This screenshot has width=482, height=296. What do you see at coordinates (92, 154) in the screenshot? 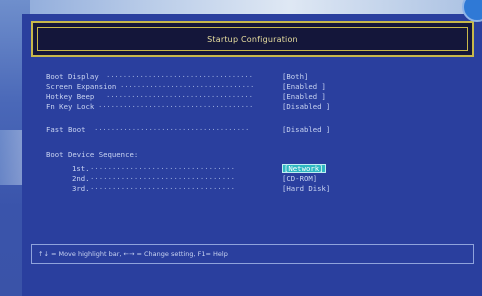
I see `boot-sequence-heading: Boot Device Sequence:` at bounding box center [92, 154].